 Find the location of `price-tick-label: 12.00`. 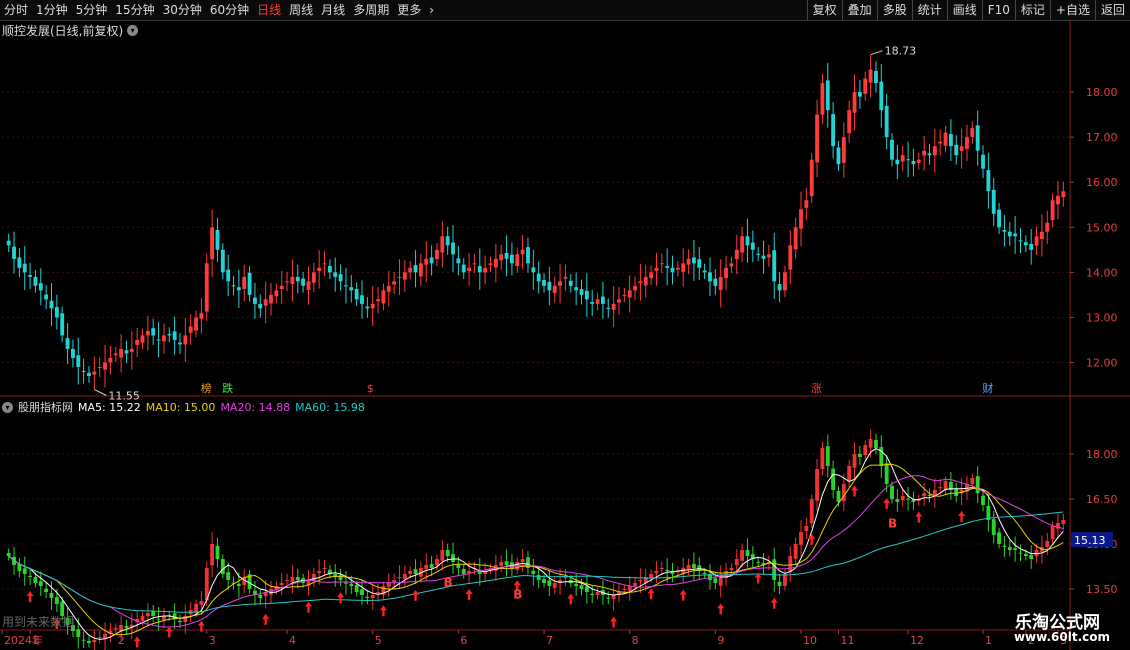

price-tick-label: 12.00 is located at coordinates (1102, 362).